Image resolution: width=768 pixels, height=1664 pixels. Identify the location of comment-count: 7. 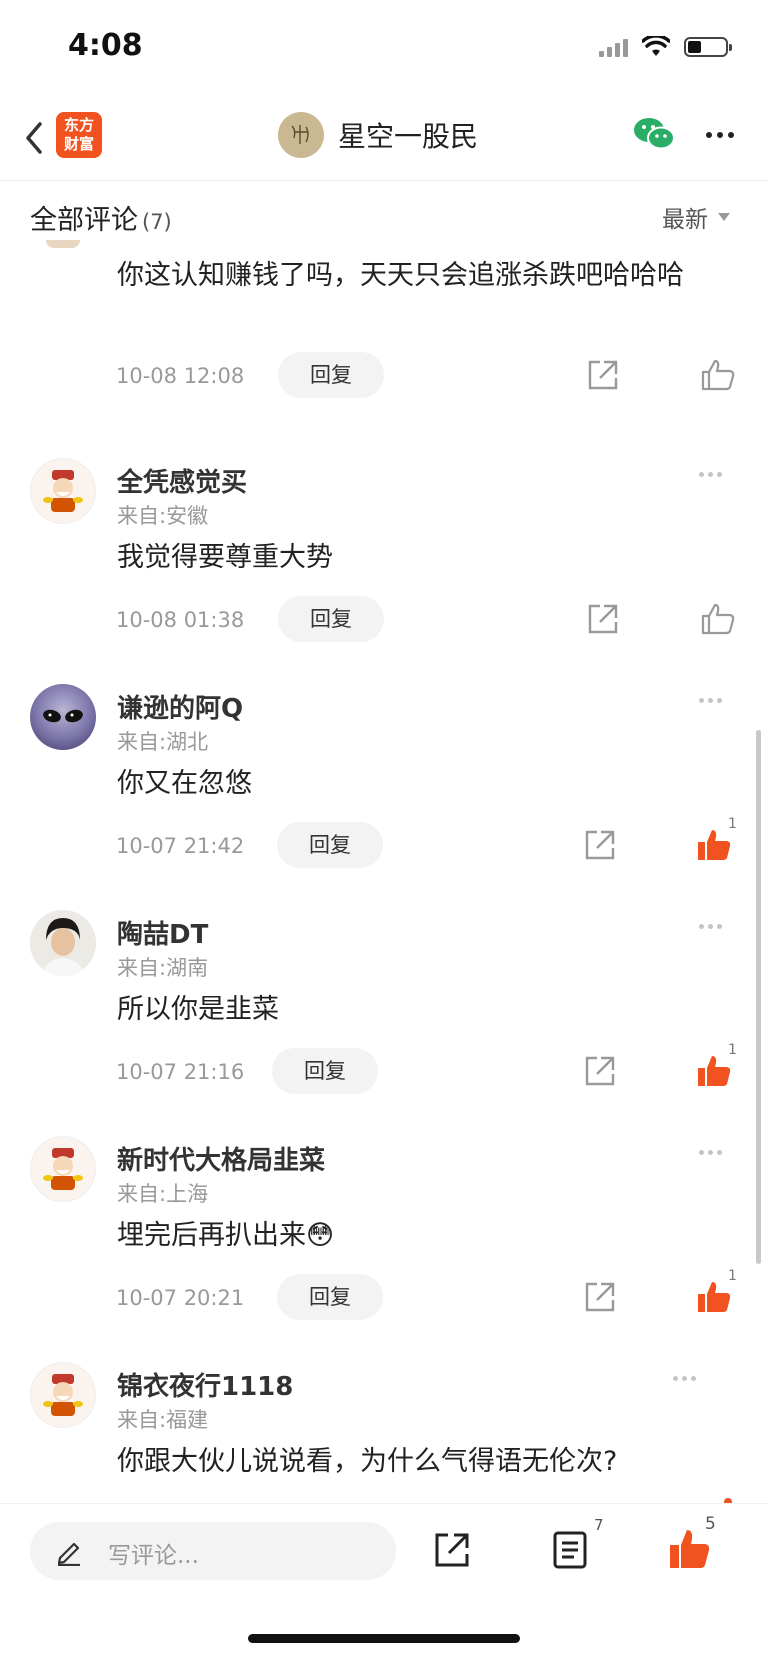
(599, 1525).